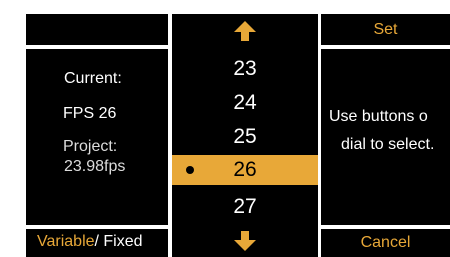 Image resolution: width=450 pixels, height=257 pixels. What do you see at coordinates (119, 241) in the screenshot?
I see `mode-fixed-option: / Fixed` at bounding box center [119, 241].